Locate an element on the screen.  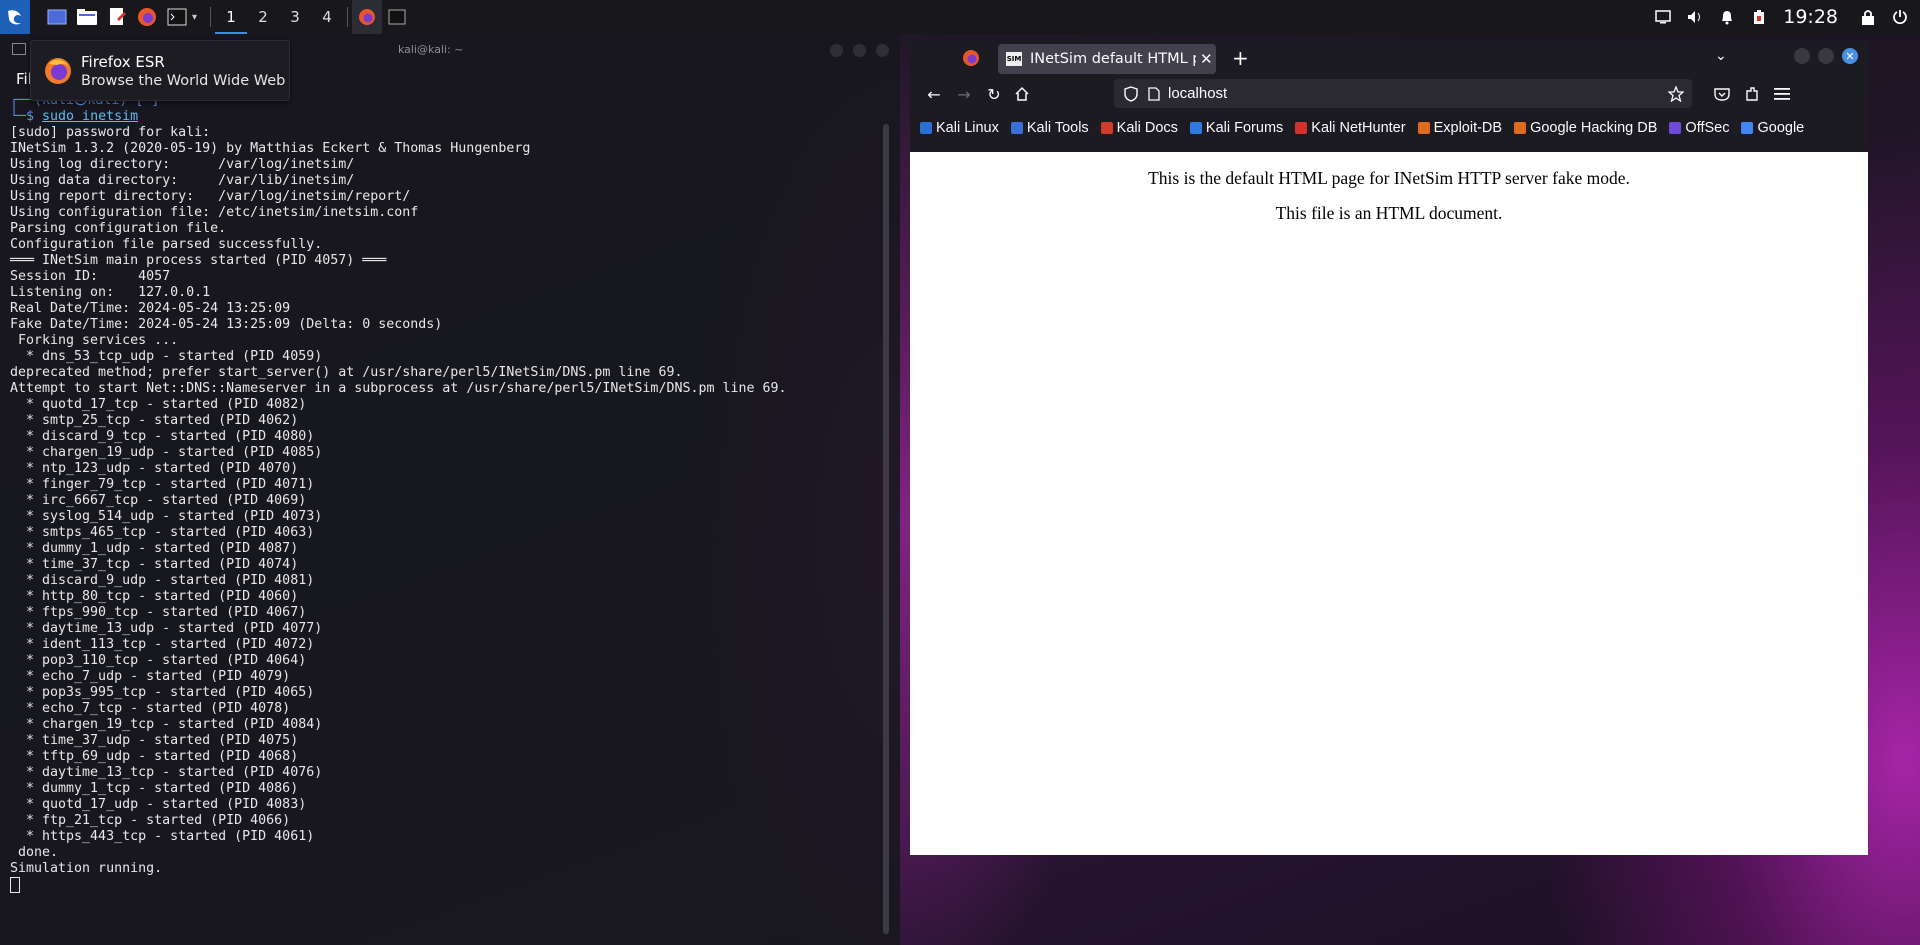
firefox-maximize-button is located at coordinates (1826, 56).